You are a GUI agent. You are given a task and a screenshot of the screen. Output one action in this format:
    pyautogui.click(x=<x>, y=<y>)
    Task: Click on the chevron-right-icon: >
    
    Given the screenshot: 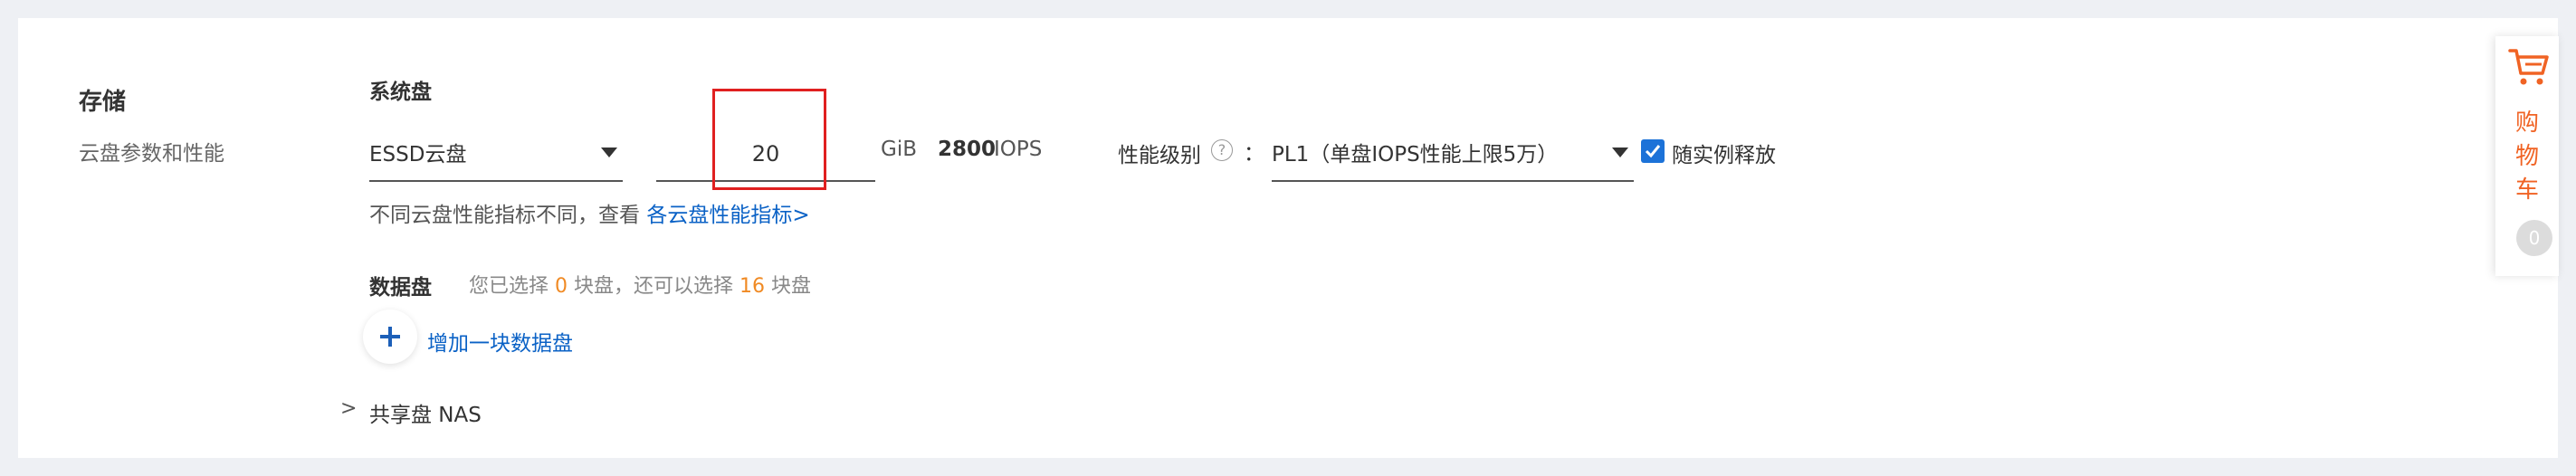 What is the action you would take?
    pyautogui.click(x=348, y=408)
    